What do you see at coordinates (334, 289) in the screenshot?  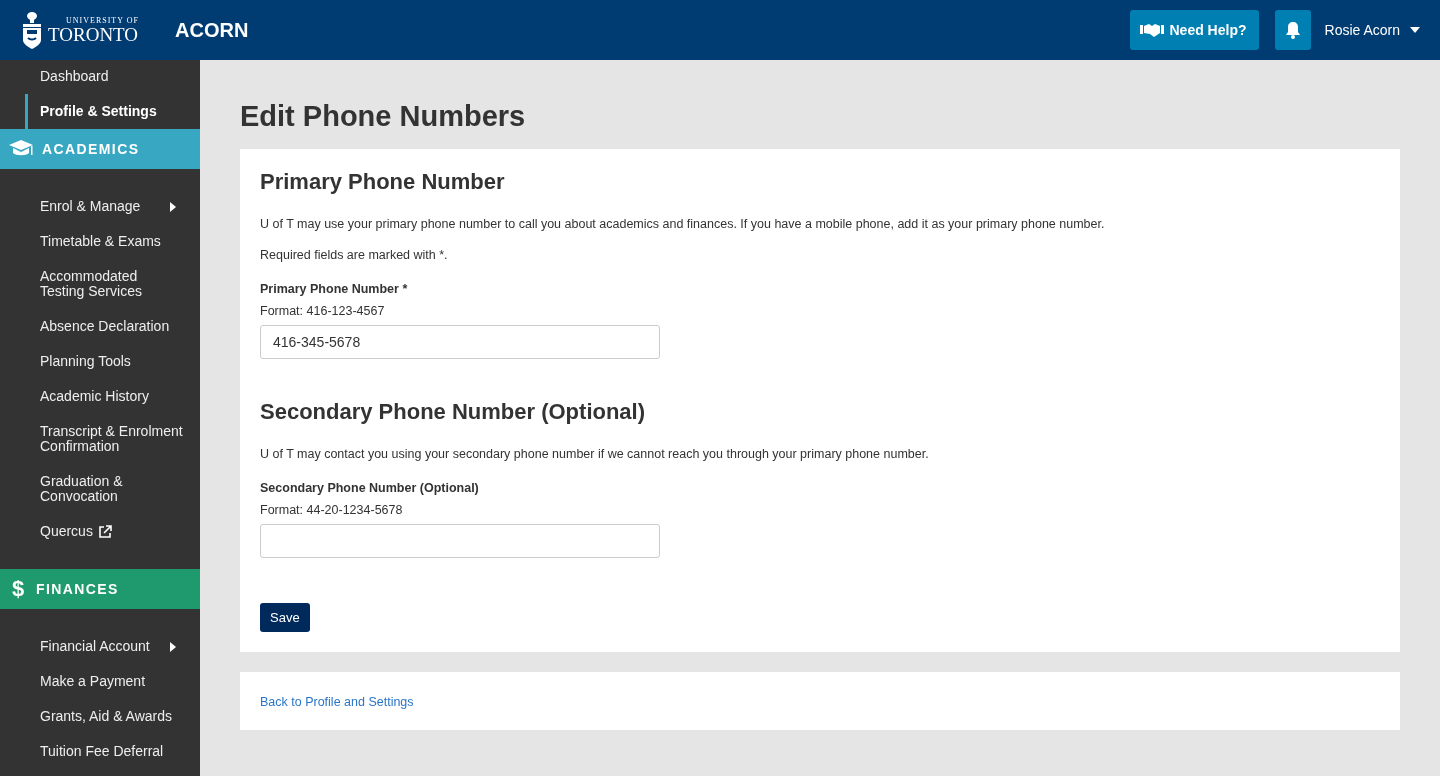 I see `field-label: Primary Phone Number *` at bounding box center [334, 289].